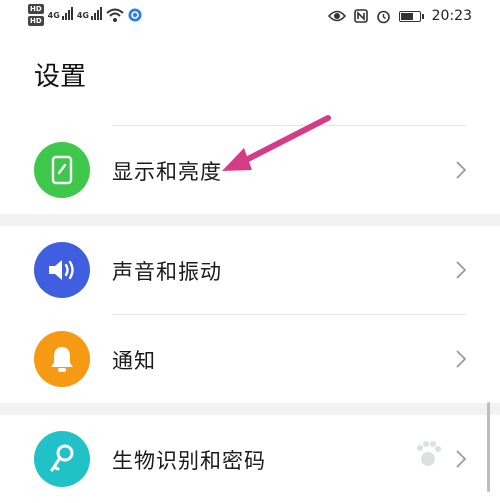  I want to click on settings-item-display-icon-circle, so click(62, 170).